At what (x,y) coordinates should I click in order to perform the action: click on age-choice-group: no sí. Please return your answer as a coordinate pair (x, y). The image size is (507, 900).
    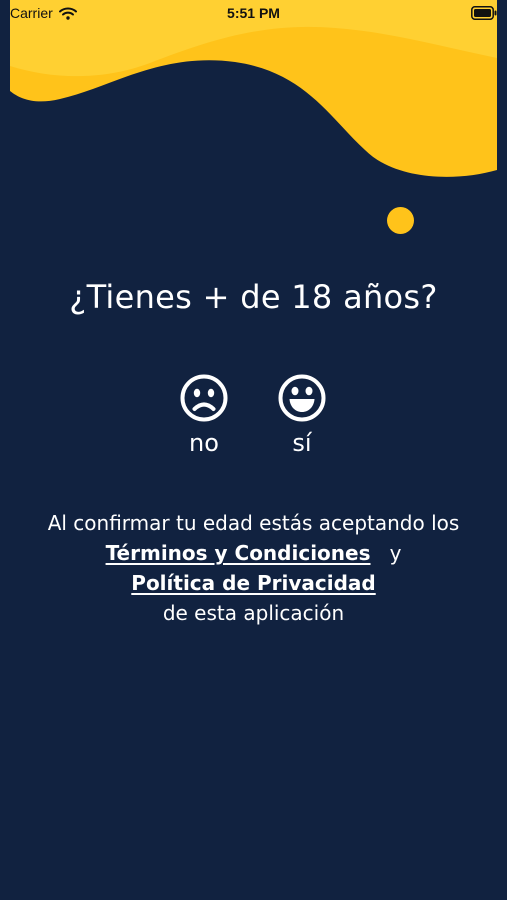
    Looking at the image, I should click on (253, 418).